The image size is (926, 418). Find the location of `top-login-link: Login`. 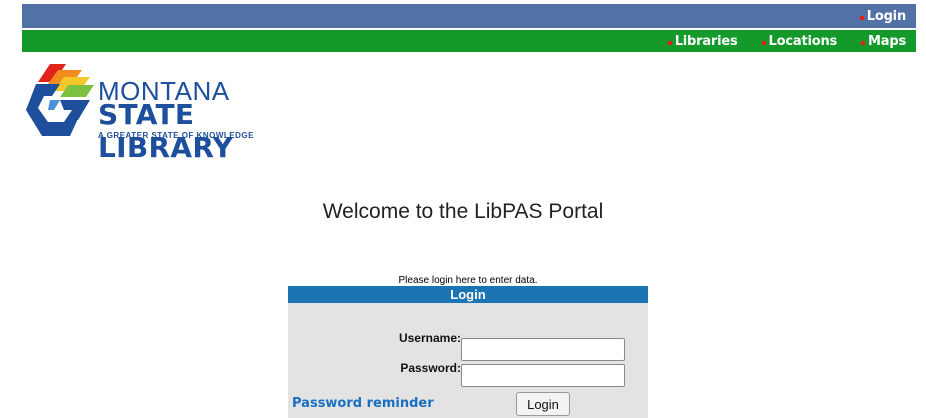

top-login-link: Login is located at coordinates (882, 16).